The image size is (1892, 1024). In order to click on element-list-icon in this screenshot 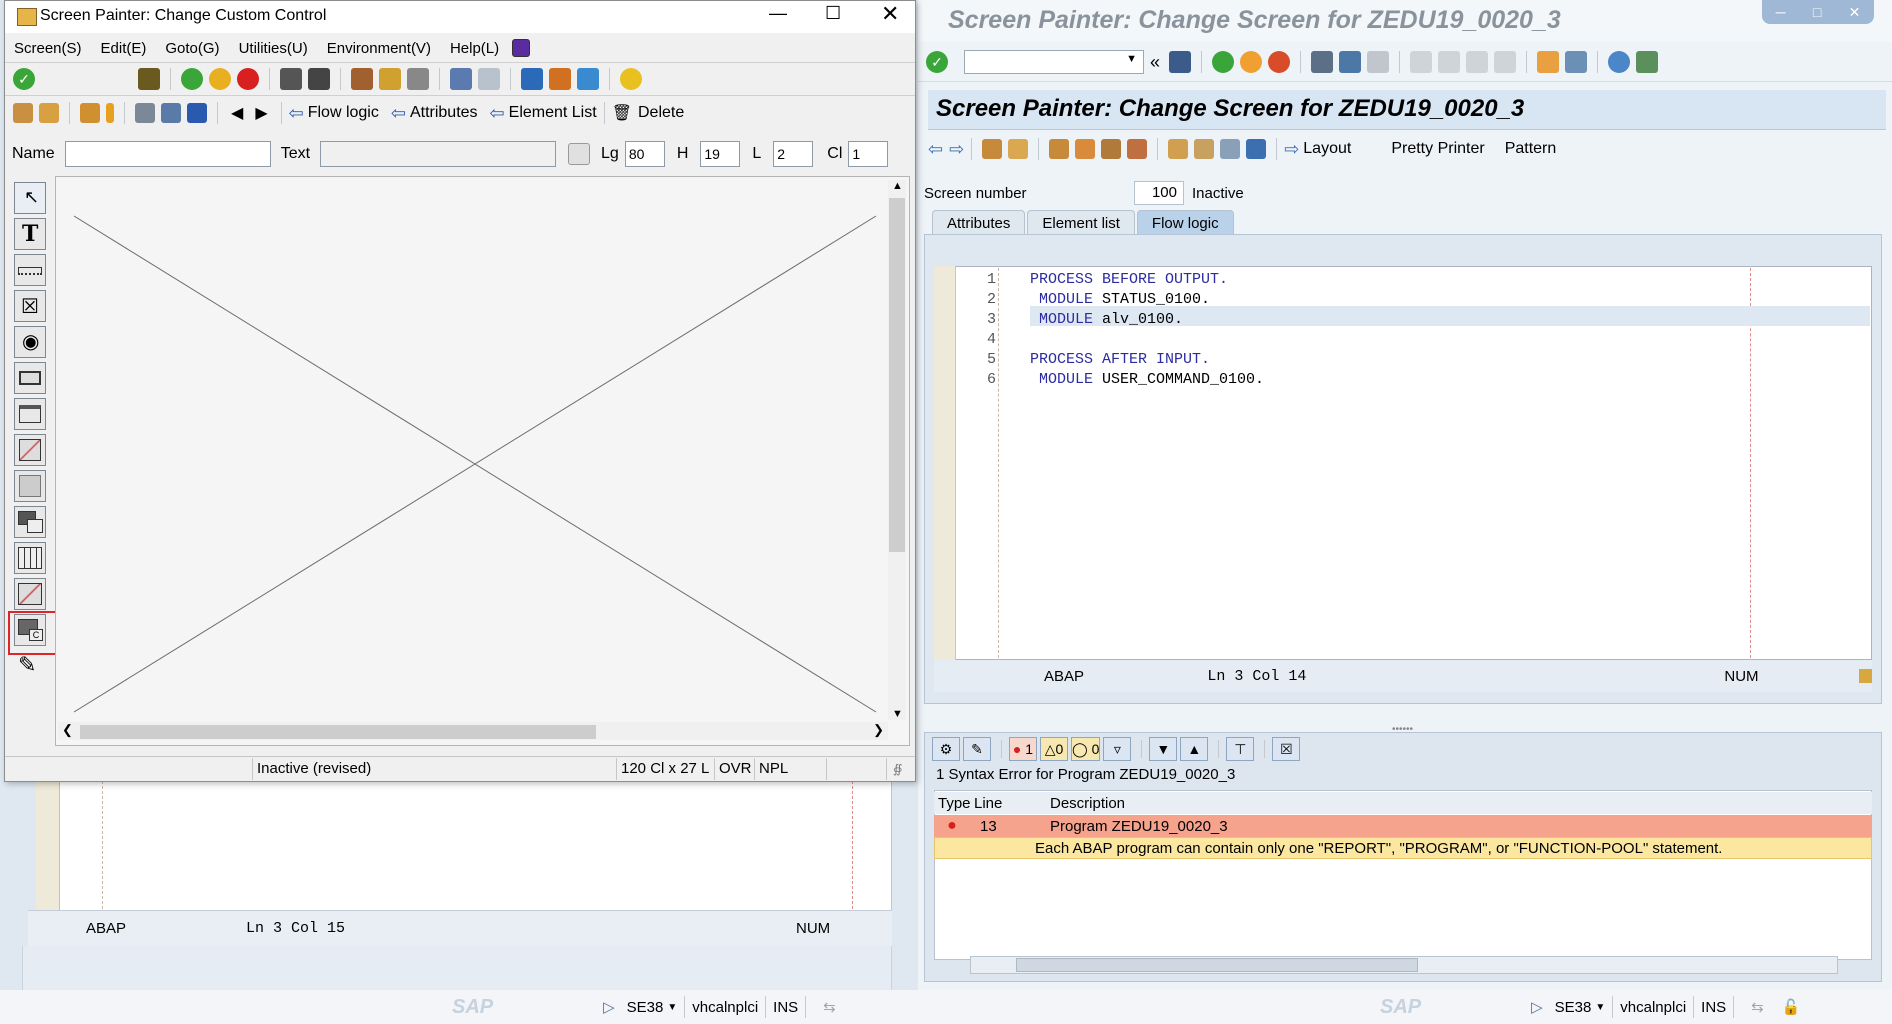, I will do `click(171, 113)`.